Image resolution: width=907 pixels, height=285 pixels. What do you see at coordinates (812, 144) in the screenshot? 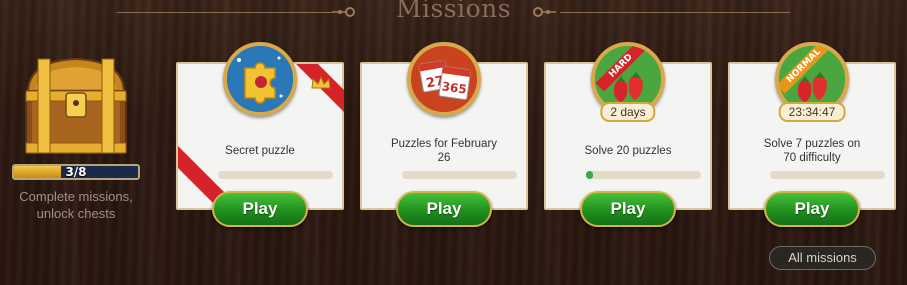
I see `mission-label-line1: Solve 7 puzzles on` at bounding box center [812, 144].